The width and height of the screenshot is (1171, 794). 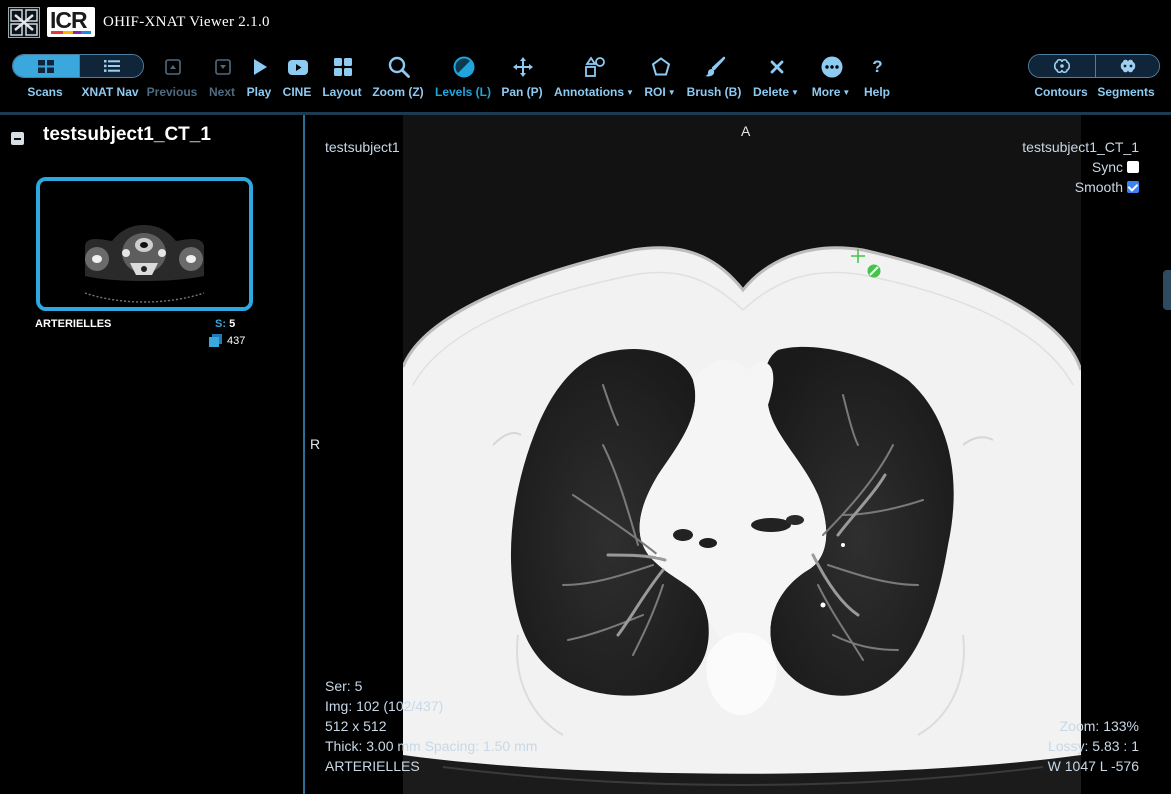 I want to click on contours-icon, so click(x=1062, y=66).